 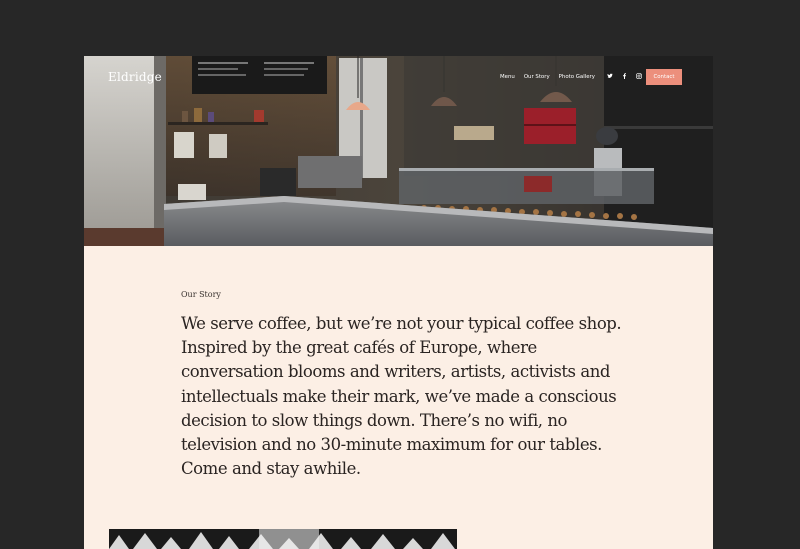 I want to click on tiled-floor-photo, so click(x=283, y=539).